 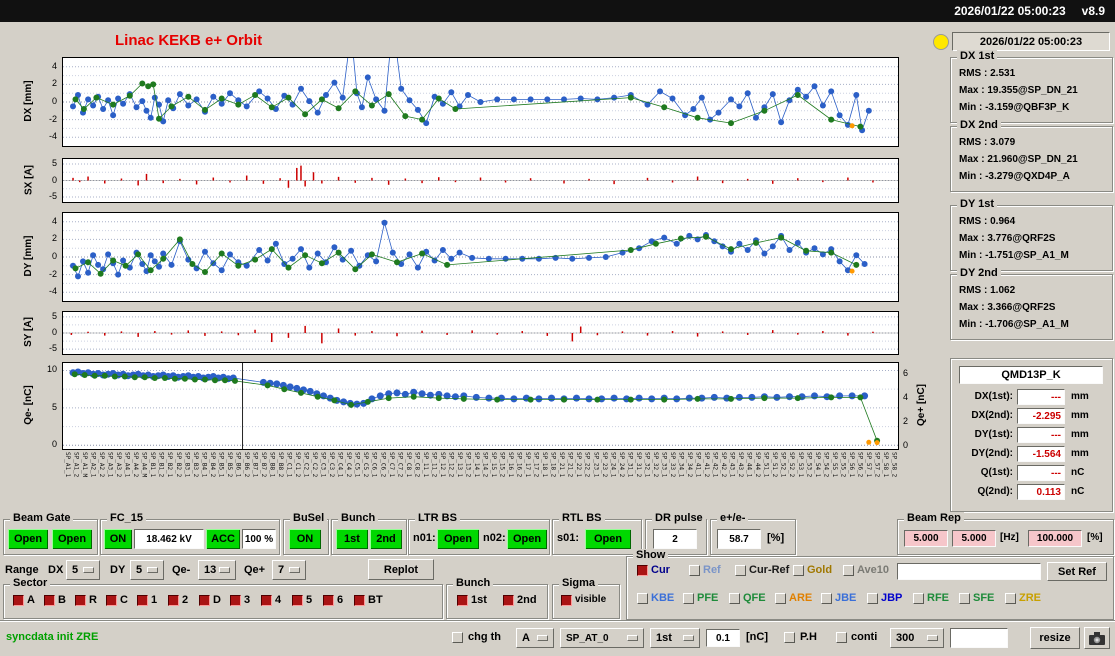 What do you see at coordinates (740, 570) in the screenshot?
I see `show-cur-ref-checkbox` at bounding box center [740, 570].